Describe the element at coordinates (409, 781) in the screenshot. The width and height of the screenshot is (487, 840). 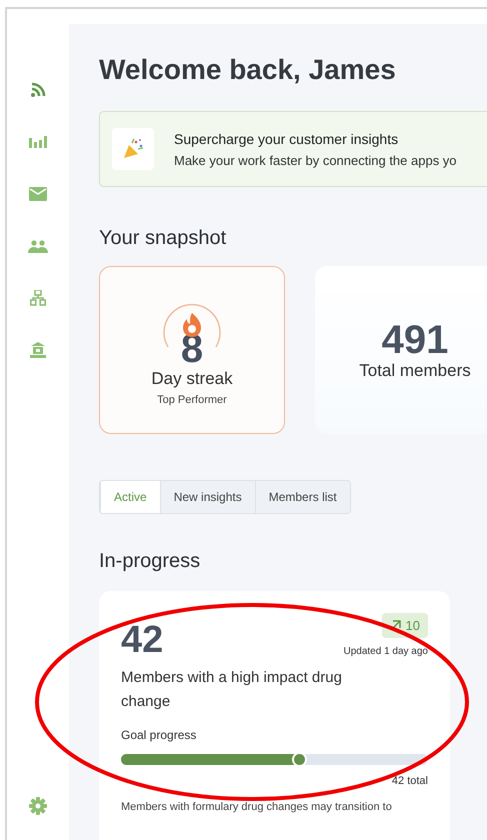
I see `total-text: 42 total` at that location.